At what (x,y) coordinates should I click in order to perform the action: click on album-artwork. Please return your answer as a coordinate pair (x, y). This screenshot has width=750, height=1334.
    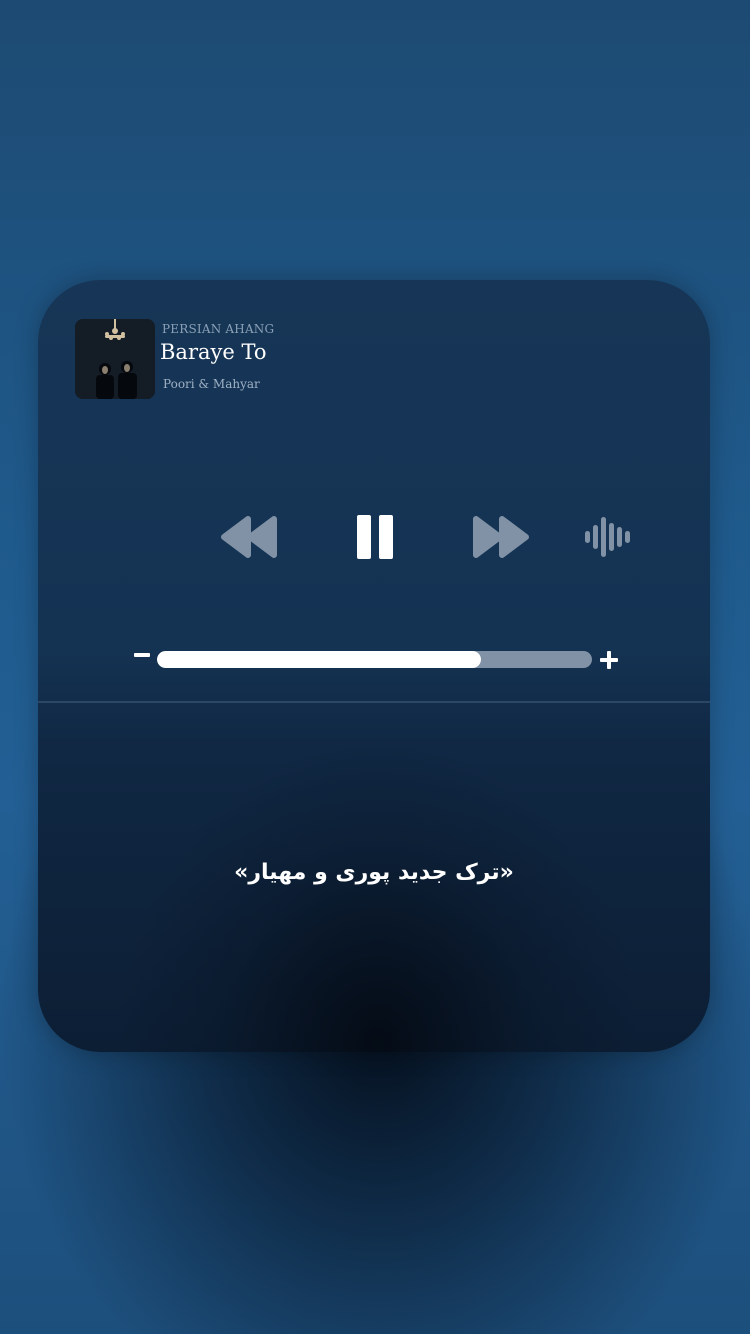
    Looking at the image, I should click on (115, 359).